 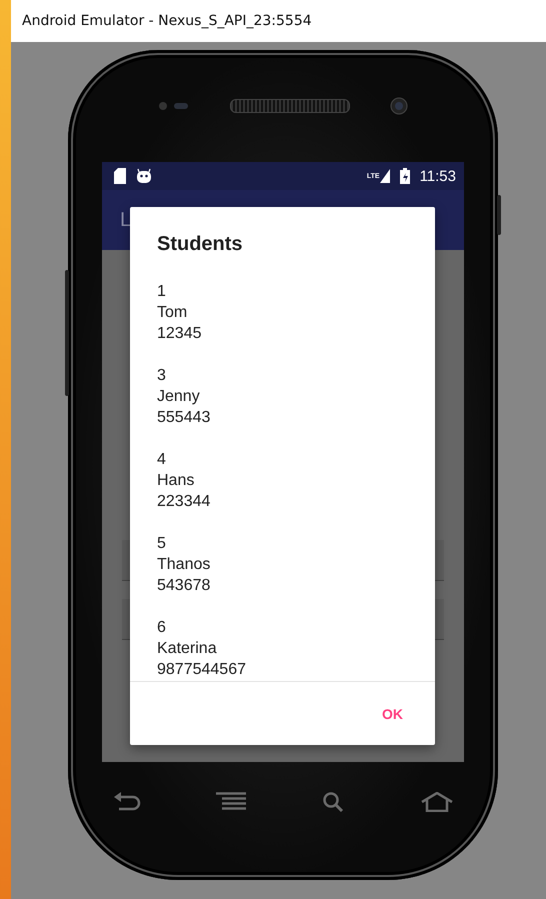 What do you see at coordinates (183, 586) in the screenshot?
I see `student-number: 543678` at bounding box center [183, 586].